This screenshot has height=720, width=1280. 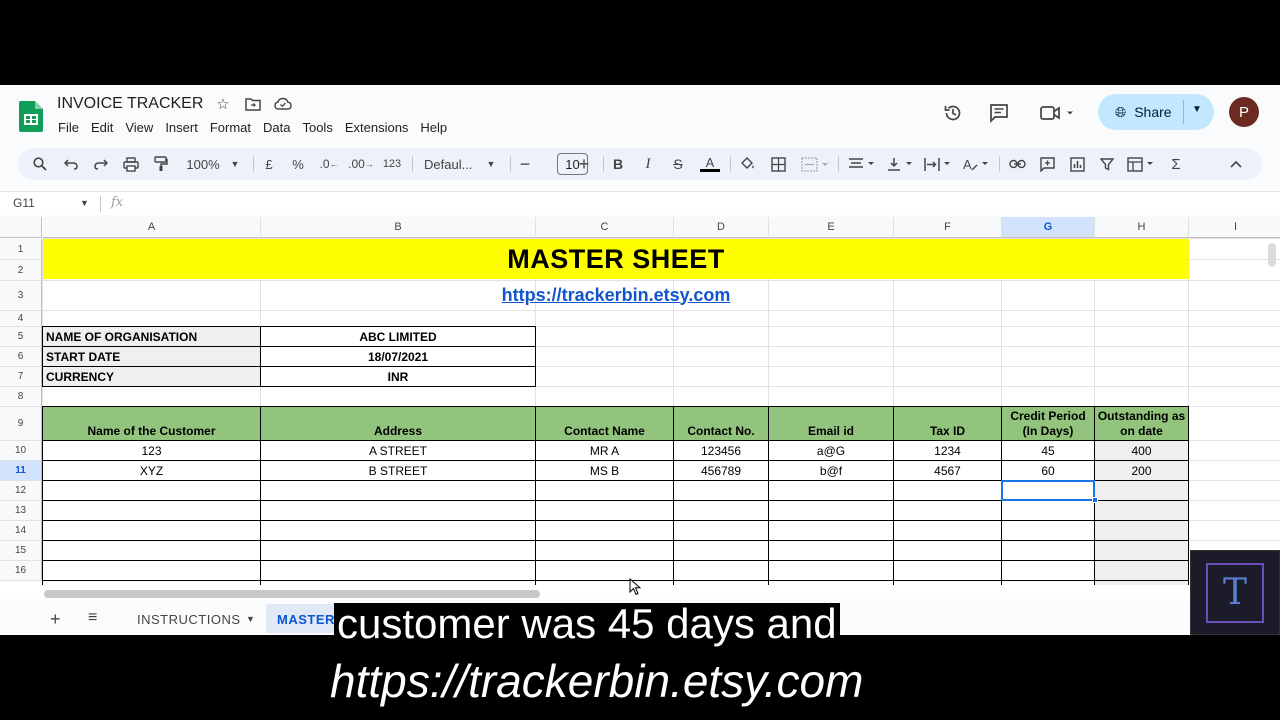 What do you see at coordinates (953, 113) in the screenshot?
I see `version-history-icon` at bounding box center [953, 113].